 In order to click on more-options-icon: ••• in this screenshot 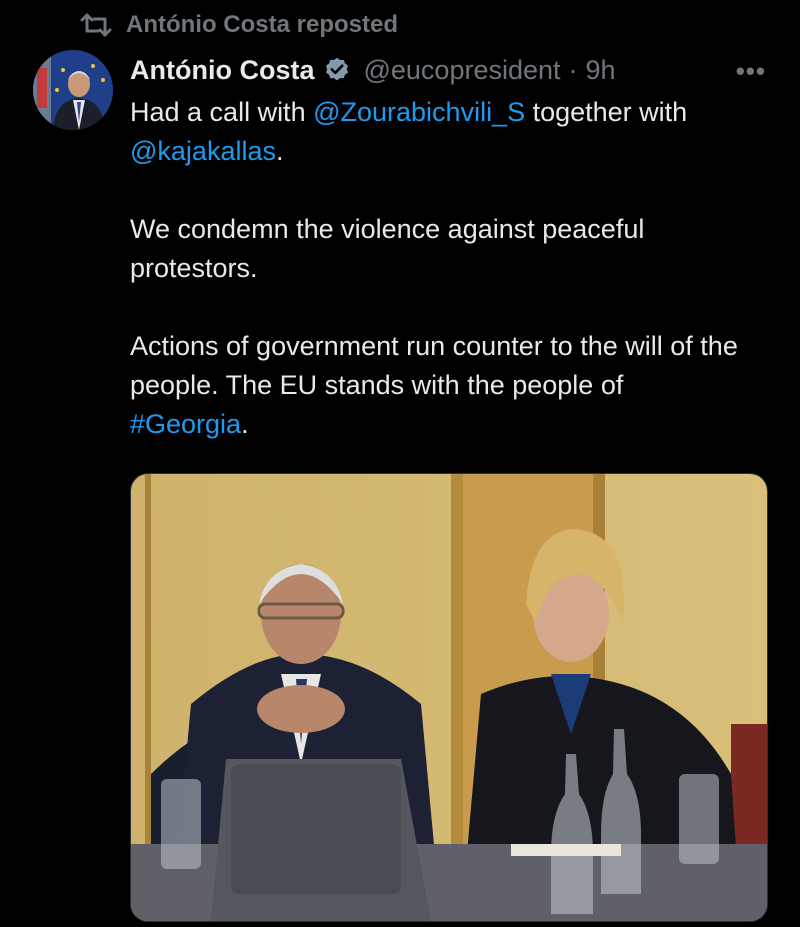, I will do `click(751, 71)`.